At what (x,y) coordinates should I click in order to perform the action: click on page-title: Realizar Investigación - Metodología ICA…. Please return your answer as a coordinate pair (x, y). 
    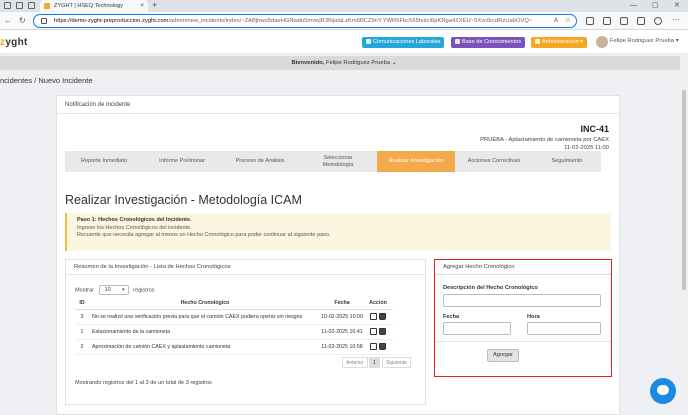
    Looking at the image, I should click on (183, 200).